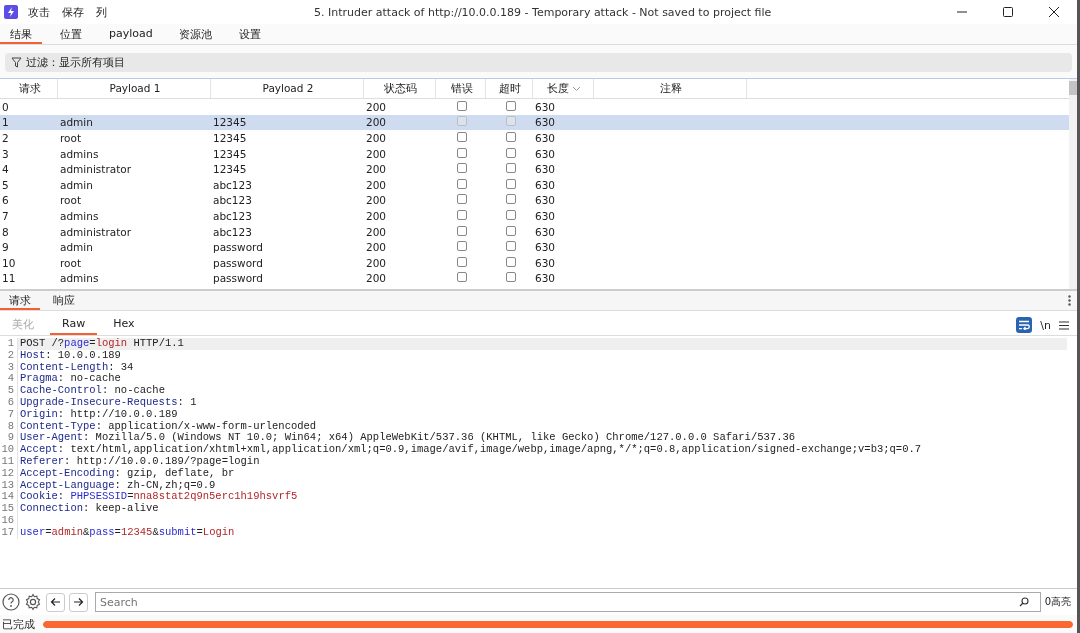  Describe the element at coordinates (64, 300) in the screenshot. I see `tab: 响应` at that location.